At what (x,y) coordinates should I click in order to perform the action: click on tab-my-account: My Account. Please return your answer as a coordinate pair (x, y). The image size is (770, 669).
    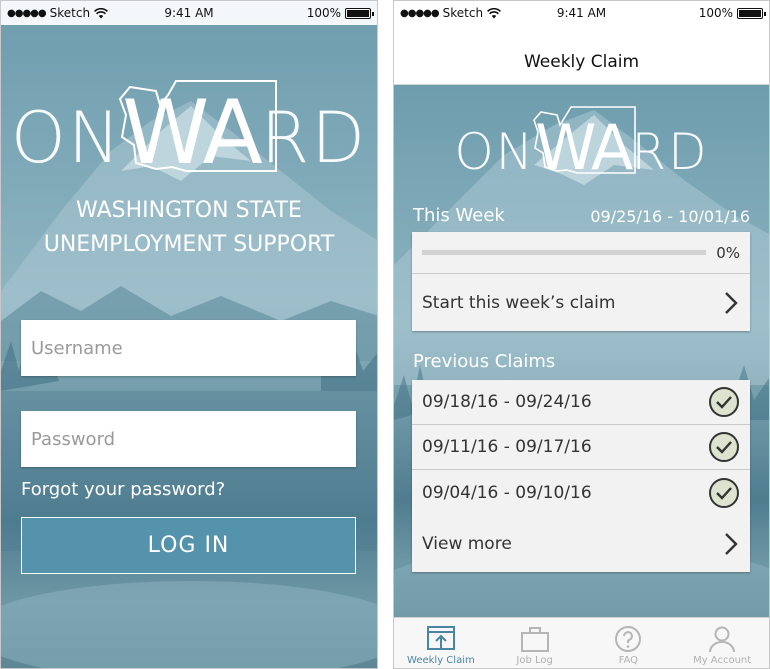
    Looking at the image, I should click on (722, 643).